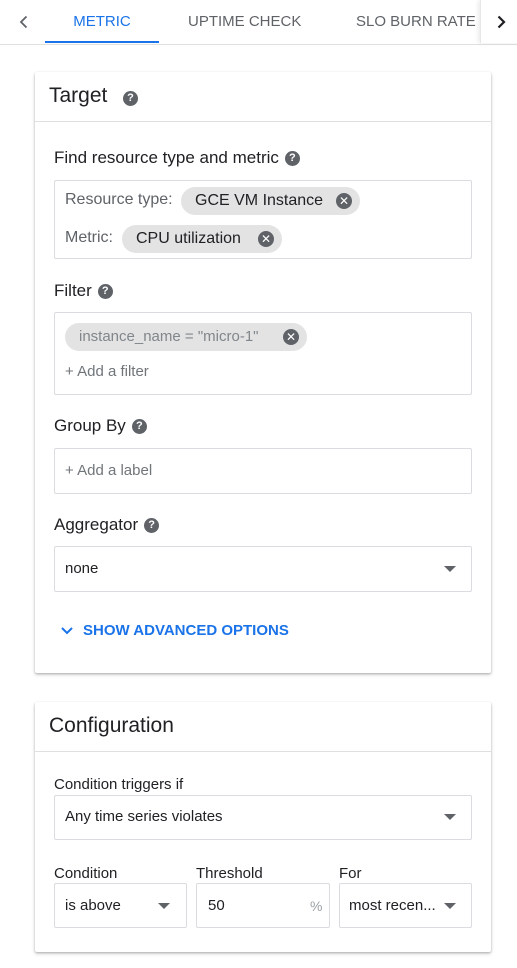 The width and height of the screenshot is (517, 968). Describe the element at coordinates (244, 21) in the screenshot. I see `tab-uptime-check: UPTIME CHECK` at that location.